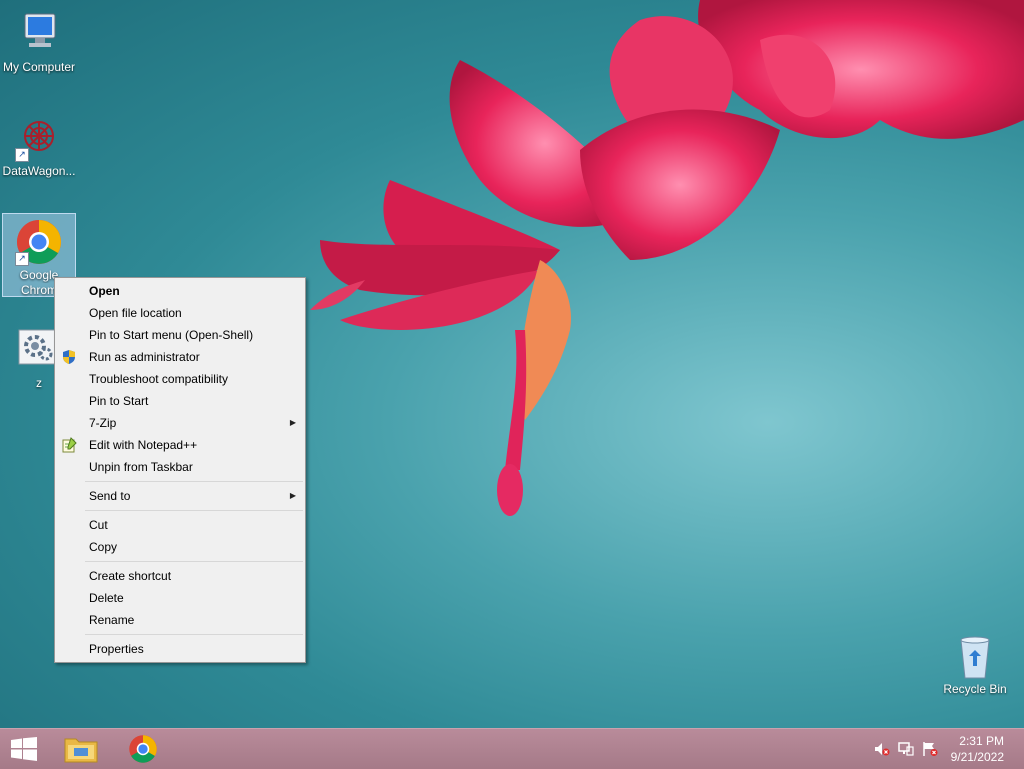  I want to click on menu-item-properties: Properties, so click(180, 649).